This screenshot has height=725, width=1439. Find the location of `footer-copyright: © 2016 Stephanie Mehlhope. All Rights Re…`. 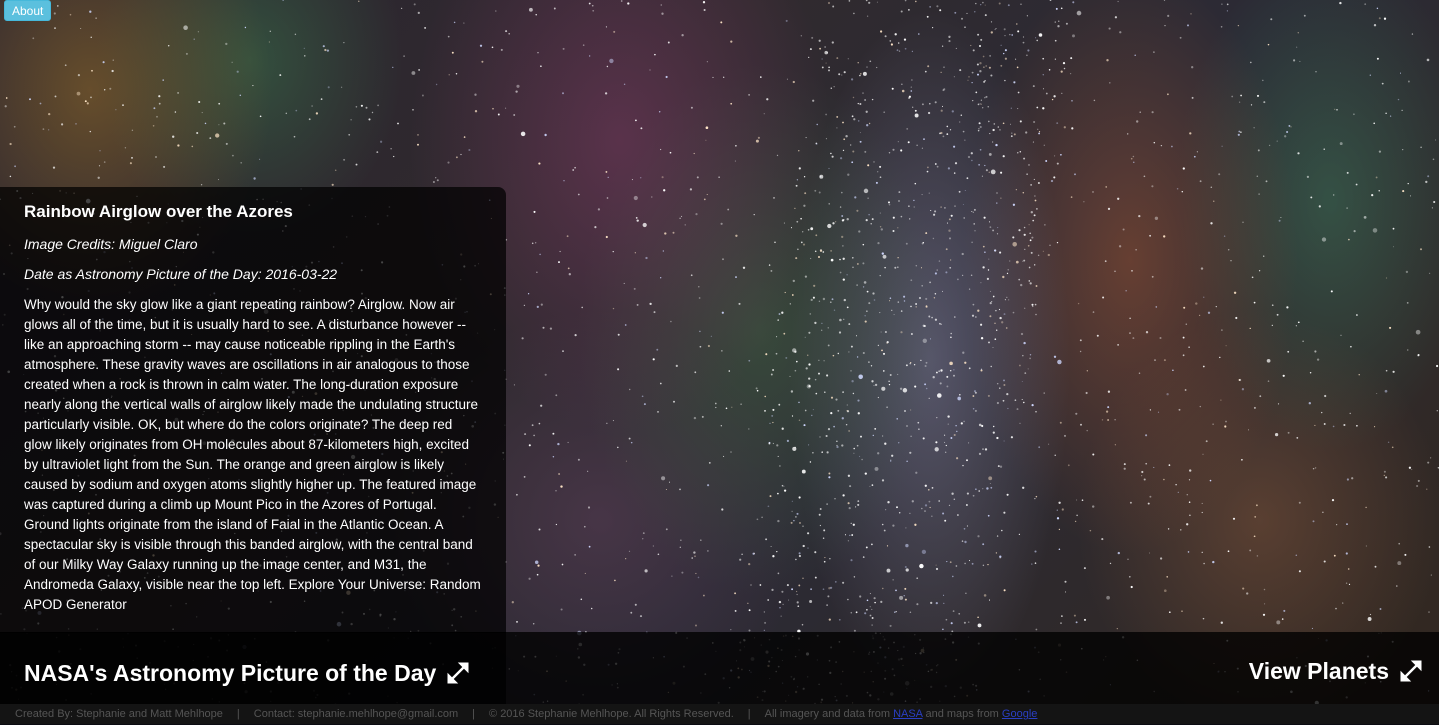

footer-copyright: © 2016 Stephanie Mehlhope. All Rights Re… is located at coordinates (611, 714).